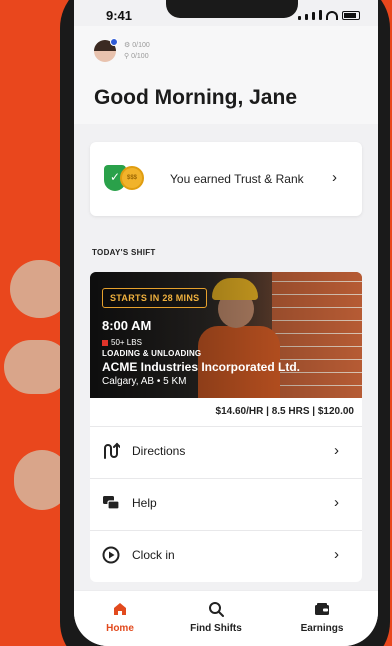  I want to click on shift-company: ACME Industries Incorporated Ltd., so click(201, 367).